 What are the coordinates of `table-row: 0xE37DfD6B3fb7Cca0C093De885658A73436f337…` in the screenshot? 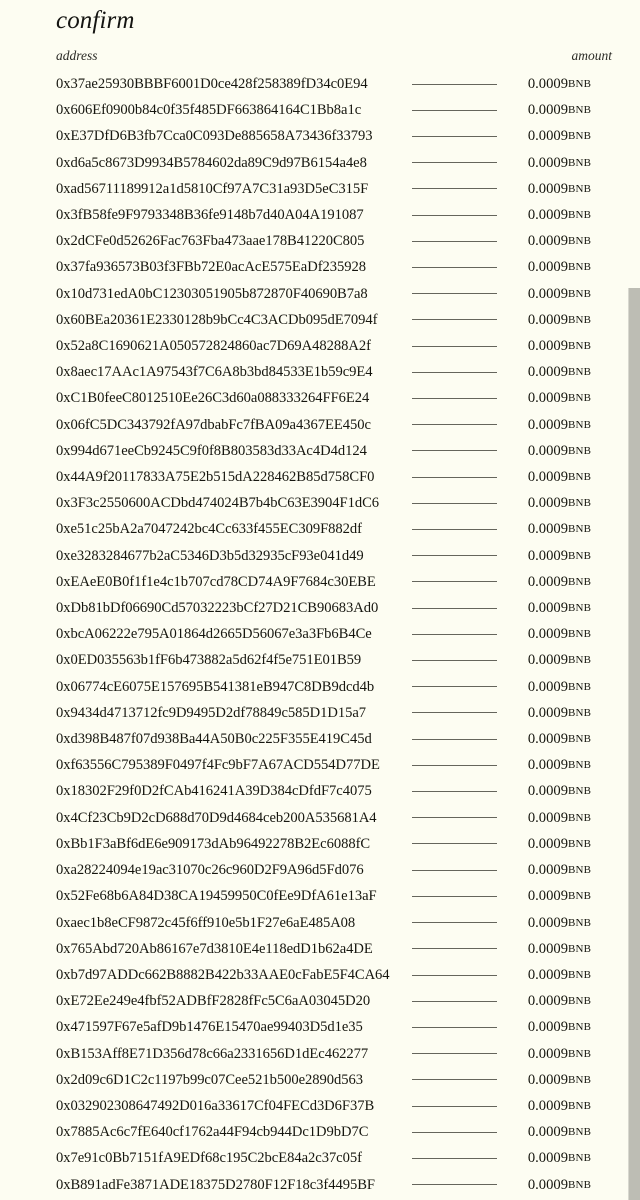 It's located at (334, 136).